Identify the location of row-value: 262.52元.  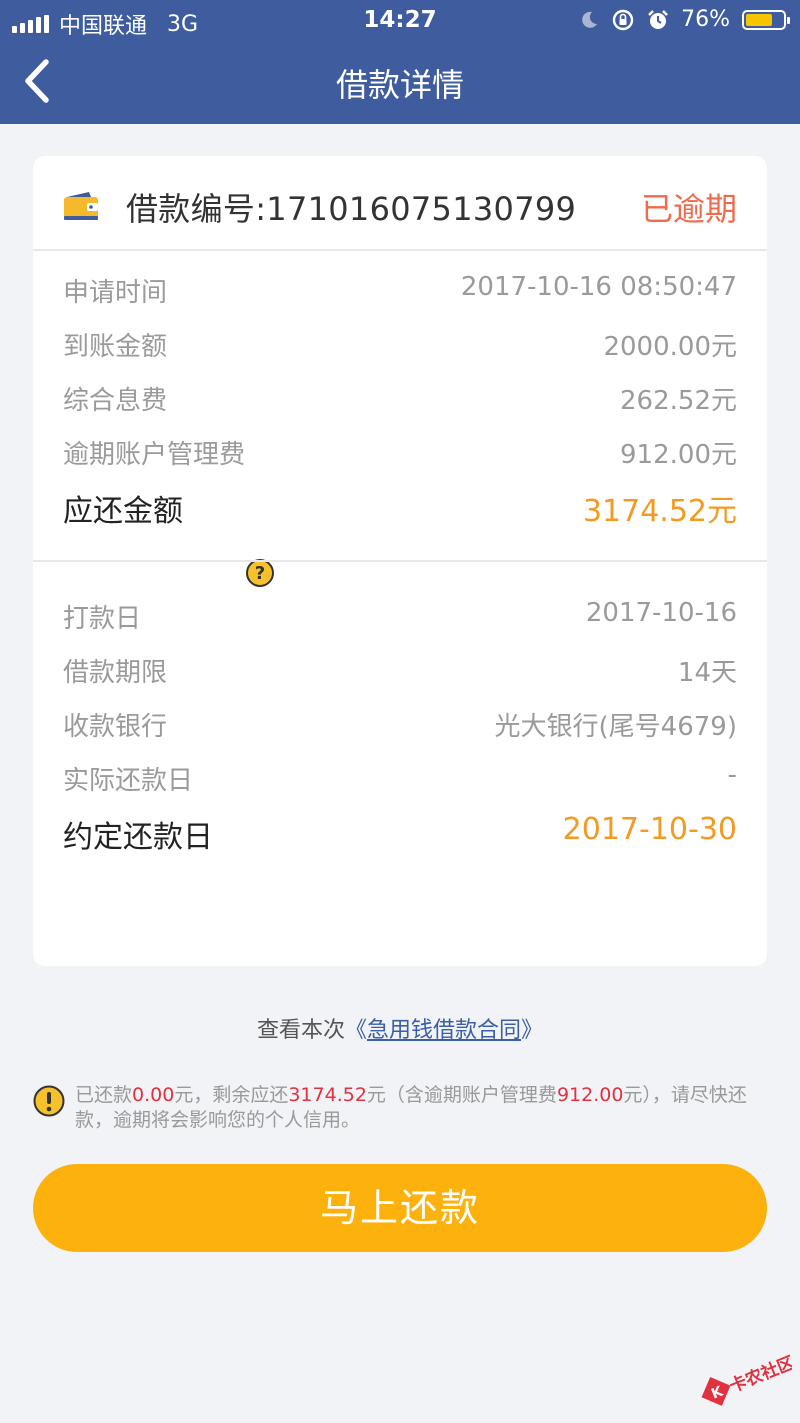
(678, 401).